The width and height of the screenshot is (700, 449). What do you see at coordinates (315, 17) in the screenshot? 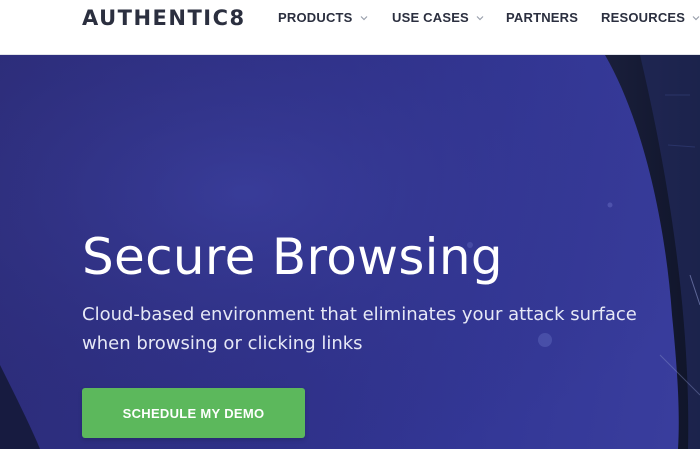
I see `nav-item-label: PRODUCTS` at bounding box center [315, 17].